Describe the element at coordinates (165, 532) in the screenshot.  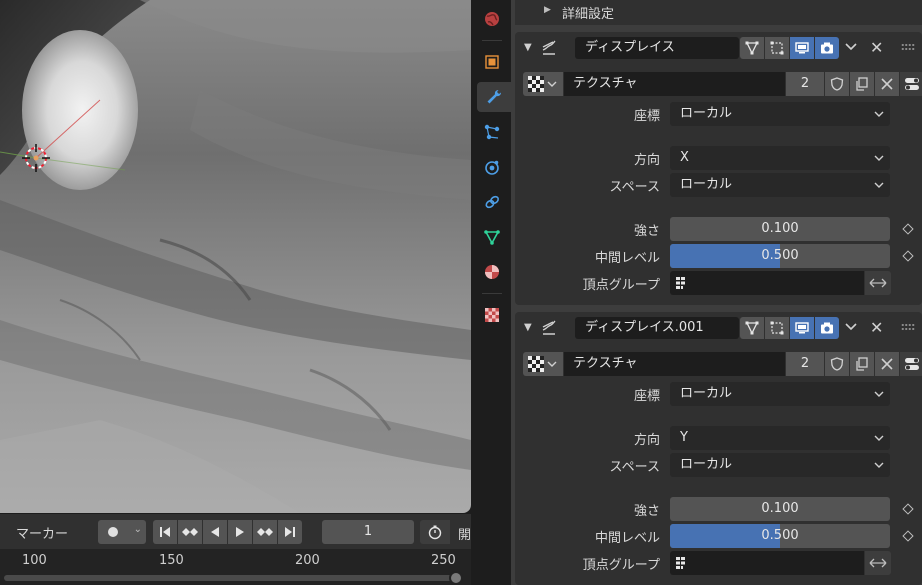
I see `jump-start-button` at that location.